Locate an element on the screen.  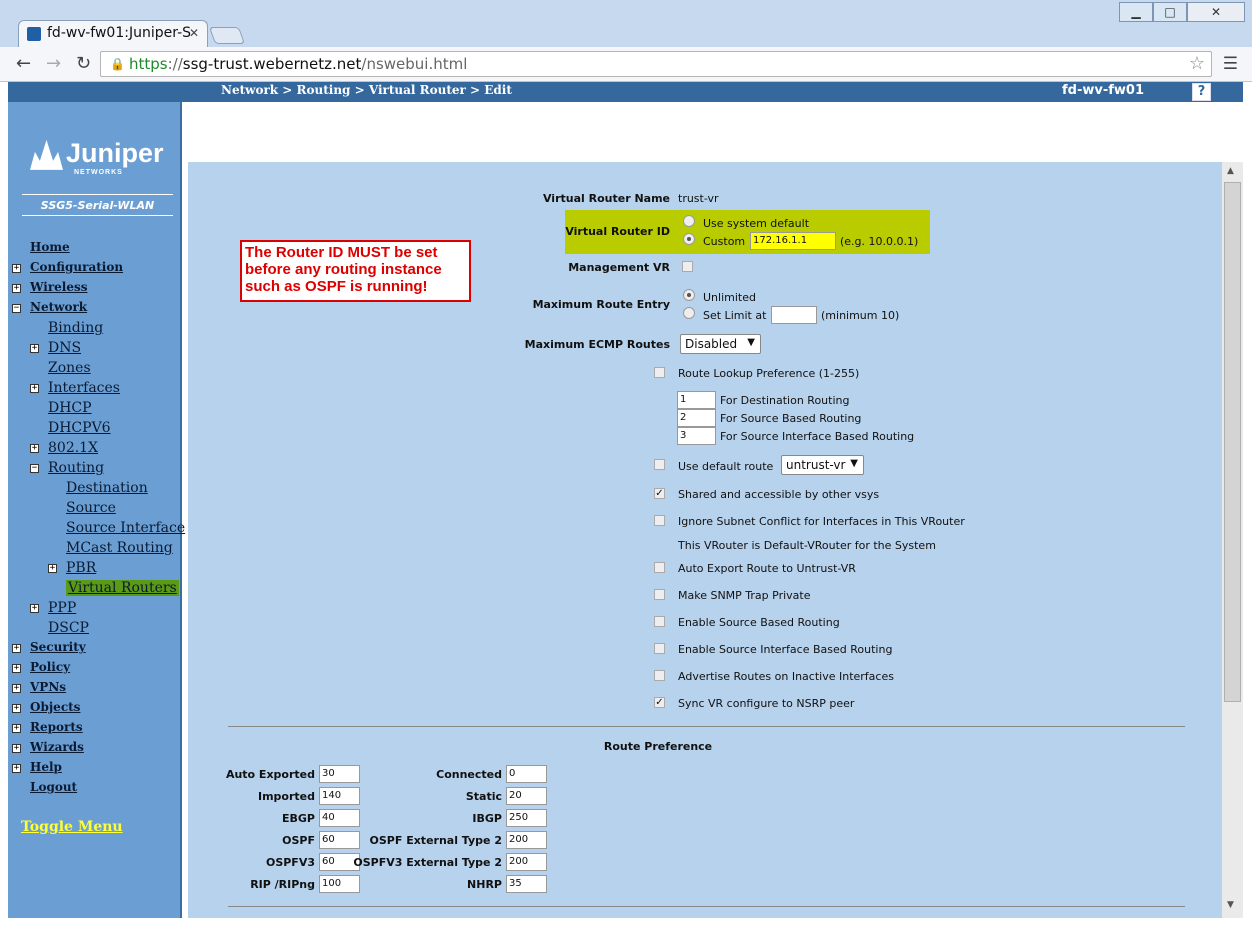
sidebar-item-mcast-routing: MCast Routing is located at coordinates (119, 548).